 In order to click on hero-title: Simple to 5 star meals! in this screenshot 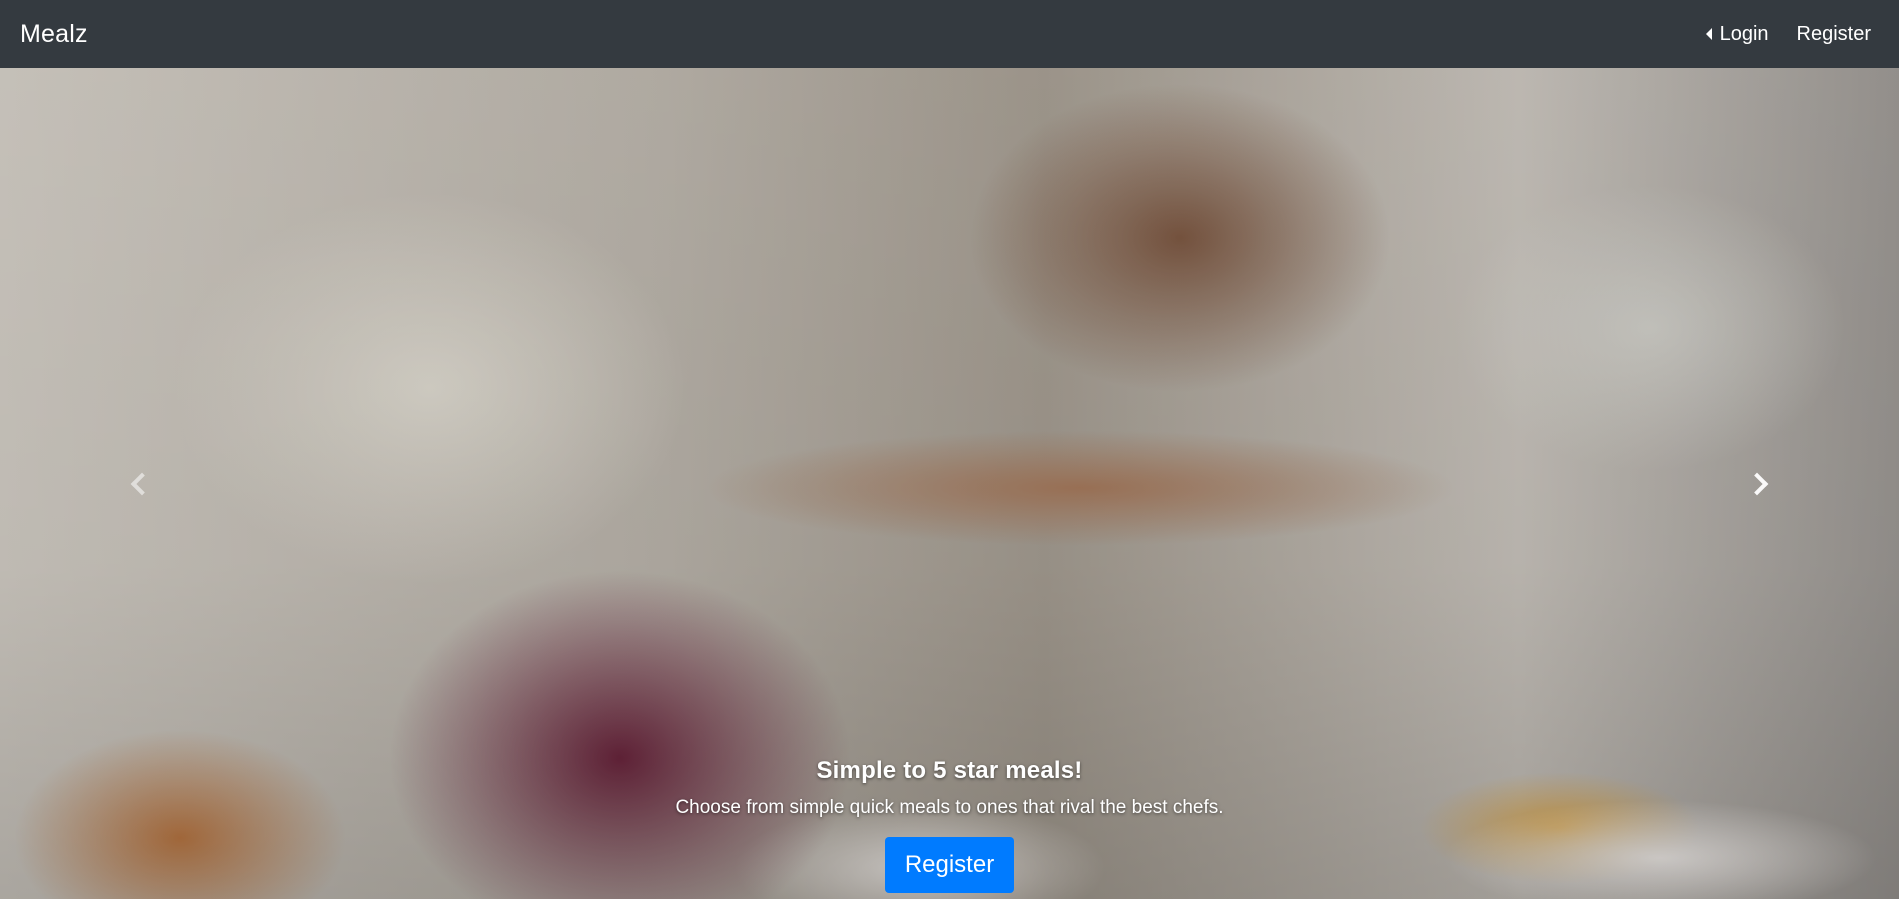, I will do `click(949, 770)`.